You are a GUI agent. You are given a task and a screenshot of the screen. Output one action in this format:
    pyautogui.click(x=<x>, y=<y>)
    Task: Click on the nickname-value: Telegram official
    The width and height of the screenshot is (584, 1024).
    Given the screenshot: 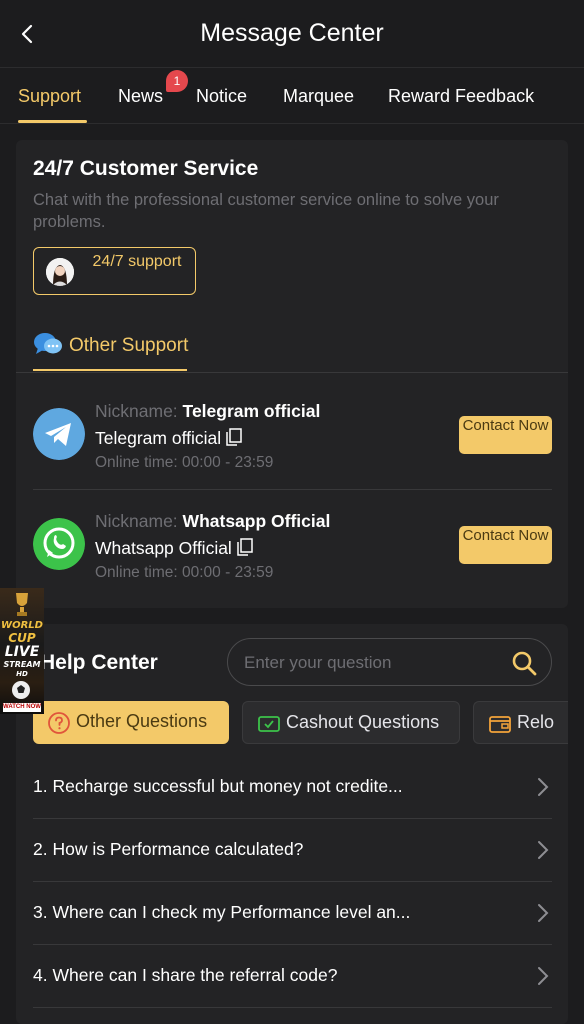 What is the action you would take?
    pyautogui.click(x=251, y=411)
    